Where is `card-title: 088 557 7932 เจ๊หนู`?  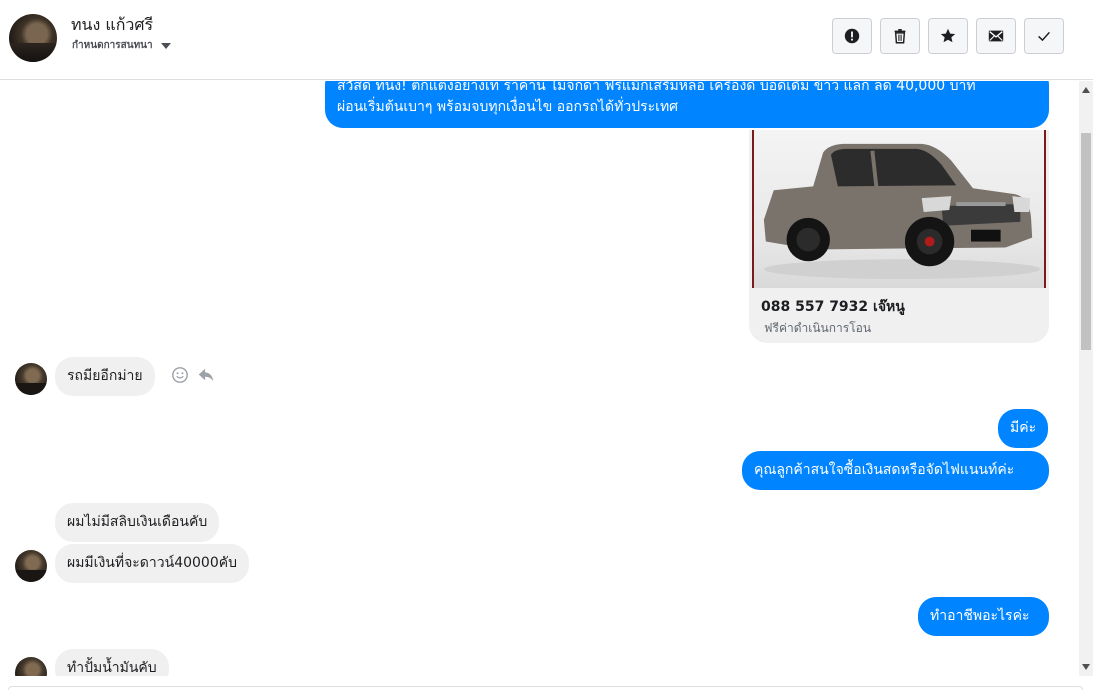 card-title: 088 557 7932 เจ๊หนู is located at coordinates (833, 307).